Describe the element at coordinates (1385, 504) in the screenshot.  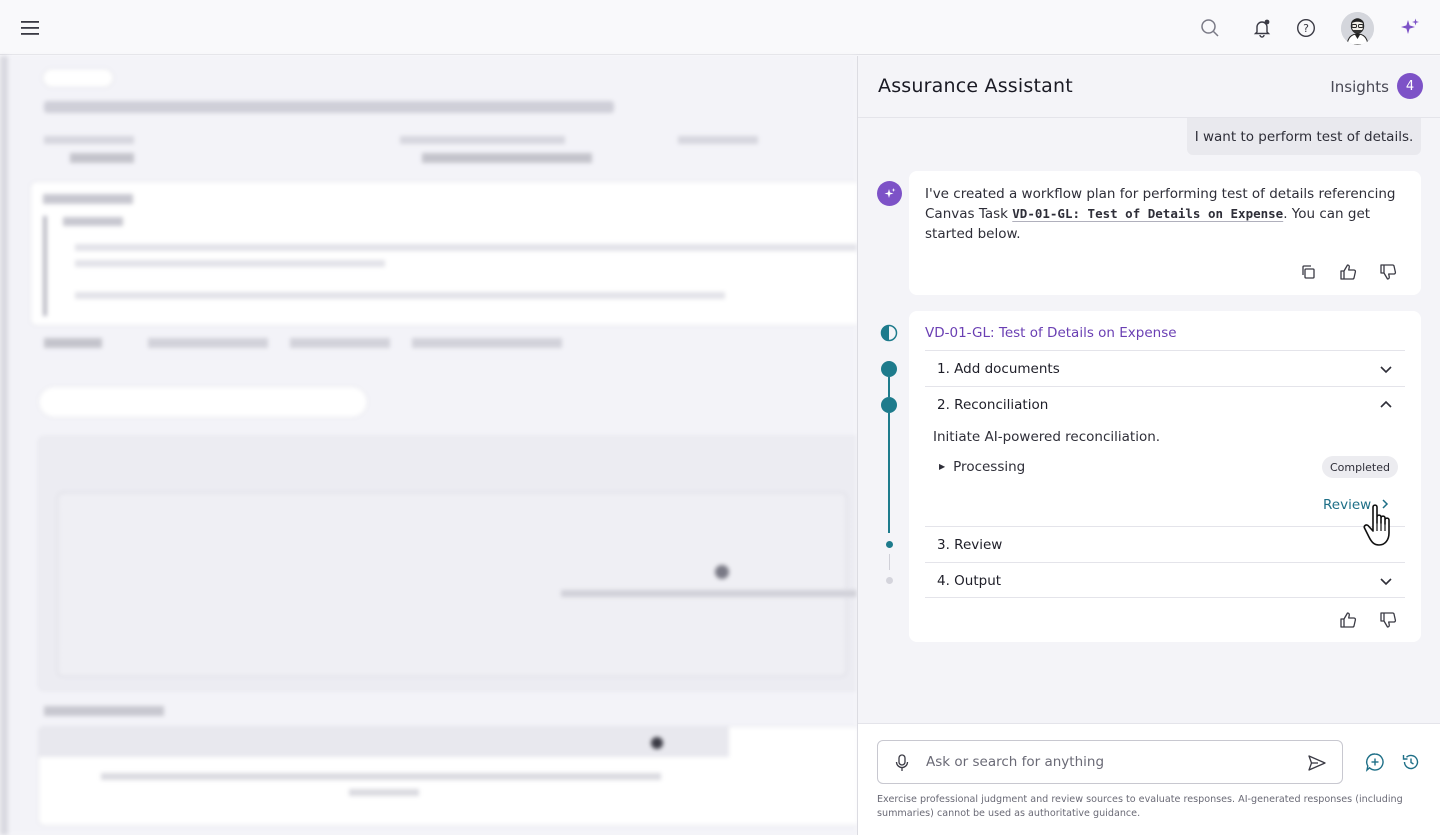
I see `chevron-right-icon` at that location.